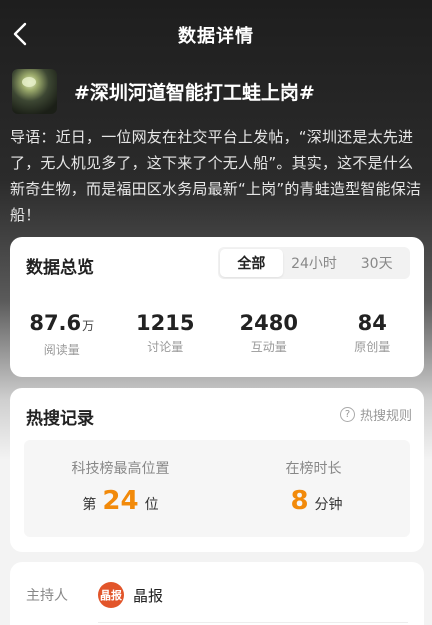  Describe the element at coordinates (61, 350) in the screenshot. I see `stat-label: 阅读量` at that location.